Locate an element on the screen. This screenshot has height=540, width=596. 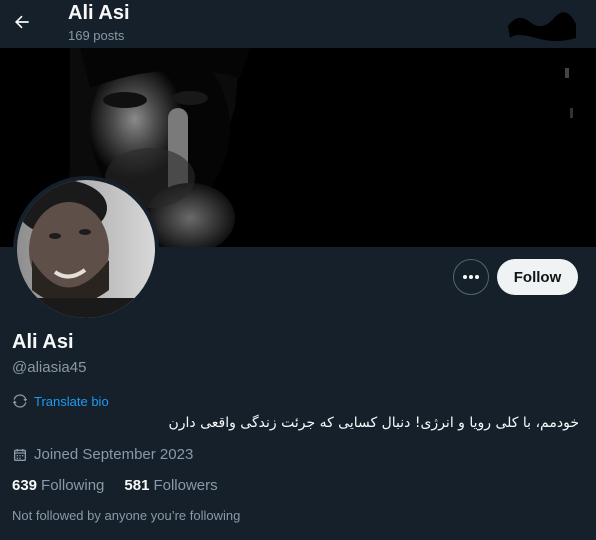
post-count: 169 posts is located at coordinates (96, 35).